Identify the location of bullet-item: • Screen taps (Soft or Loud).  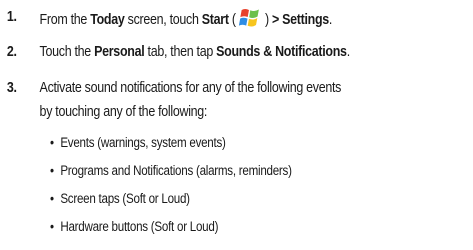
(120, 199).